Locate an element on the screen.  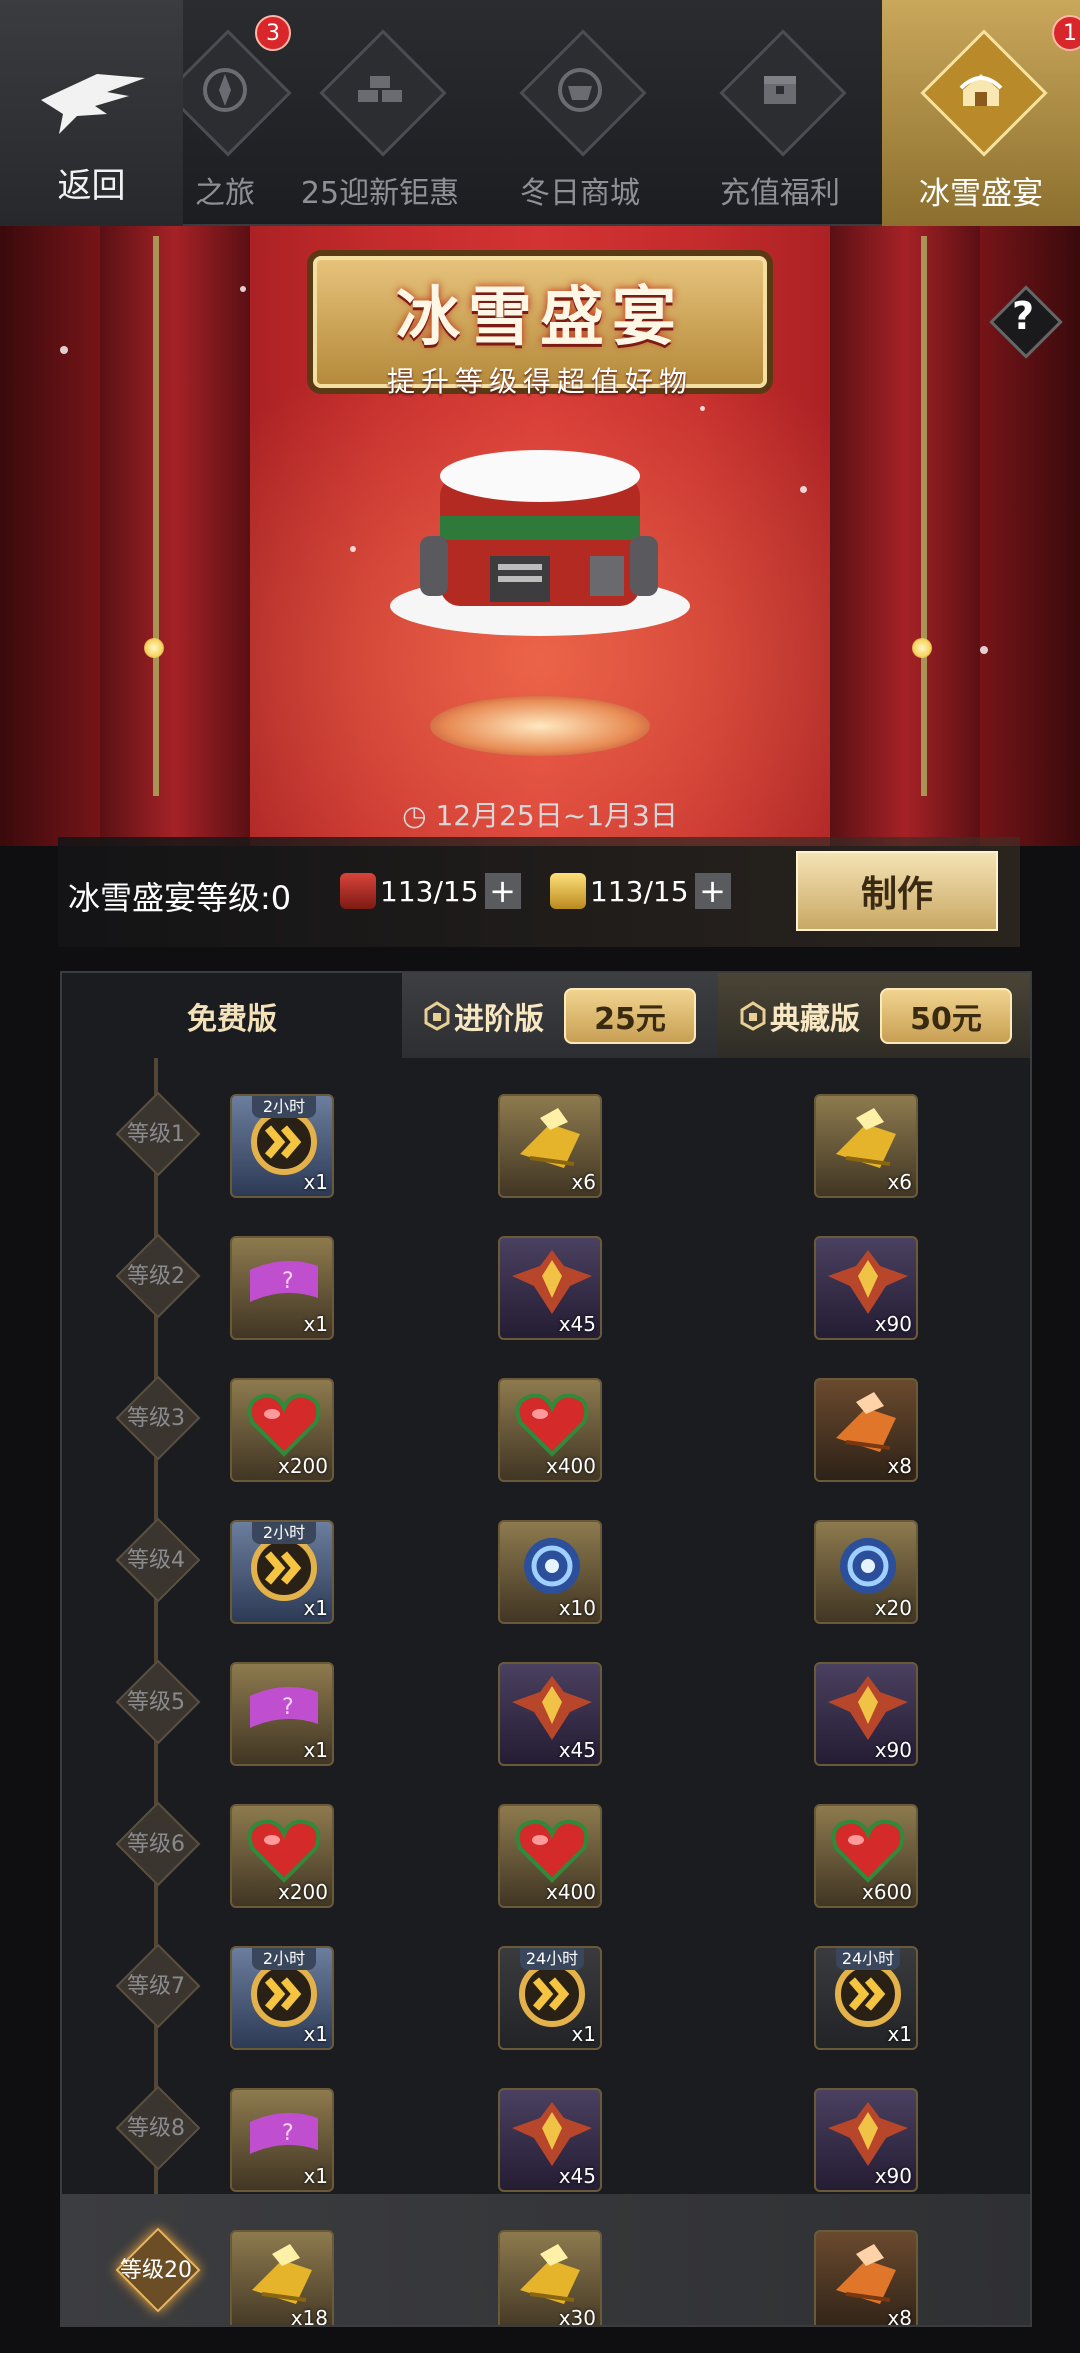
buy-advanced-button: 25元 is located at coordinates (630, 1015).